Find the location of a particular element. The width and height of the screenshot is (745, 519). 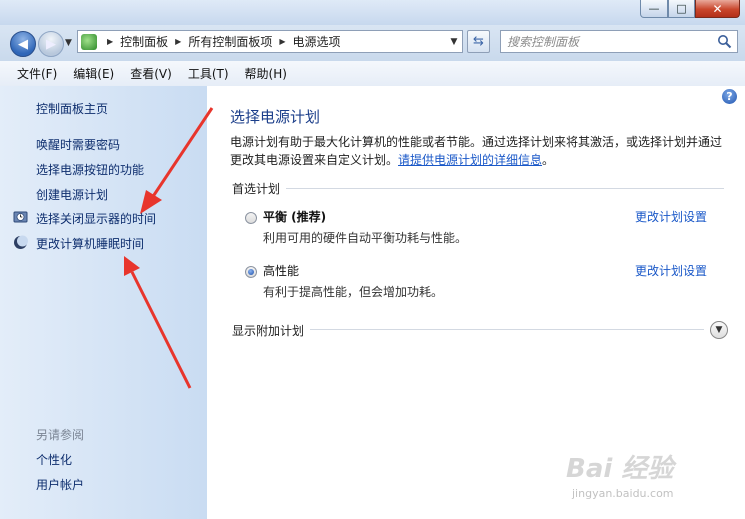

plan-name-high-performance: 高性能 is located at coordinates (281, 270).